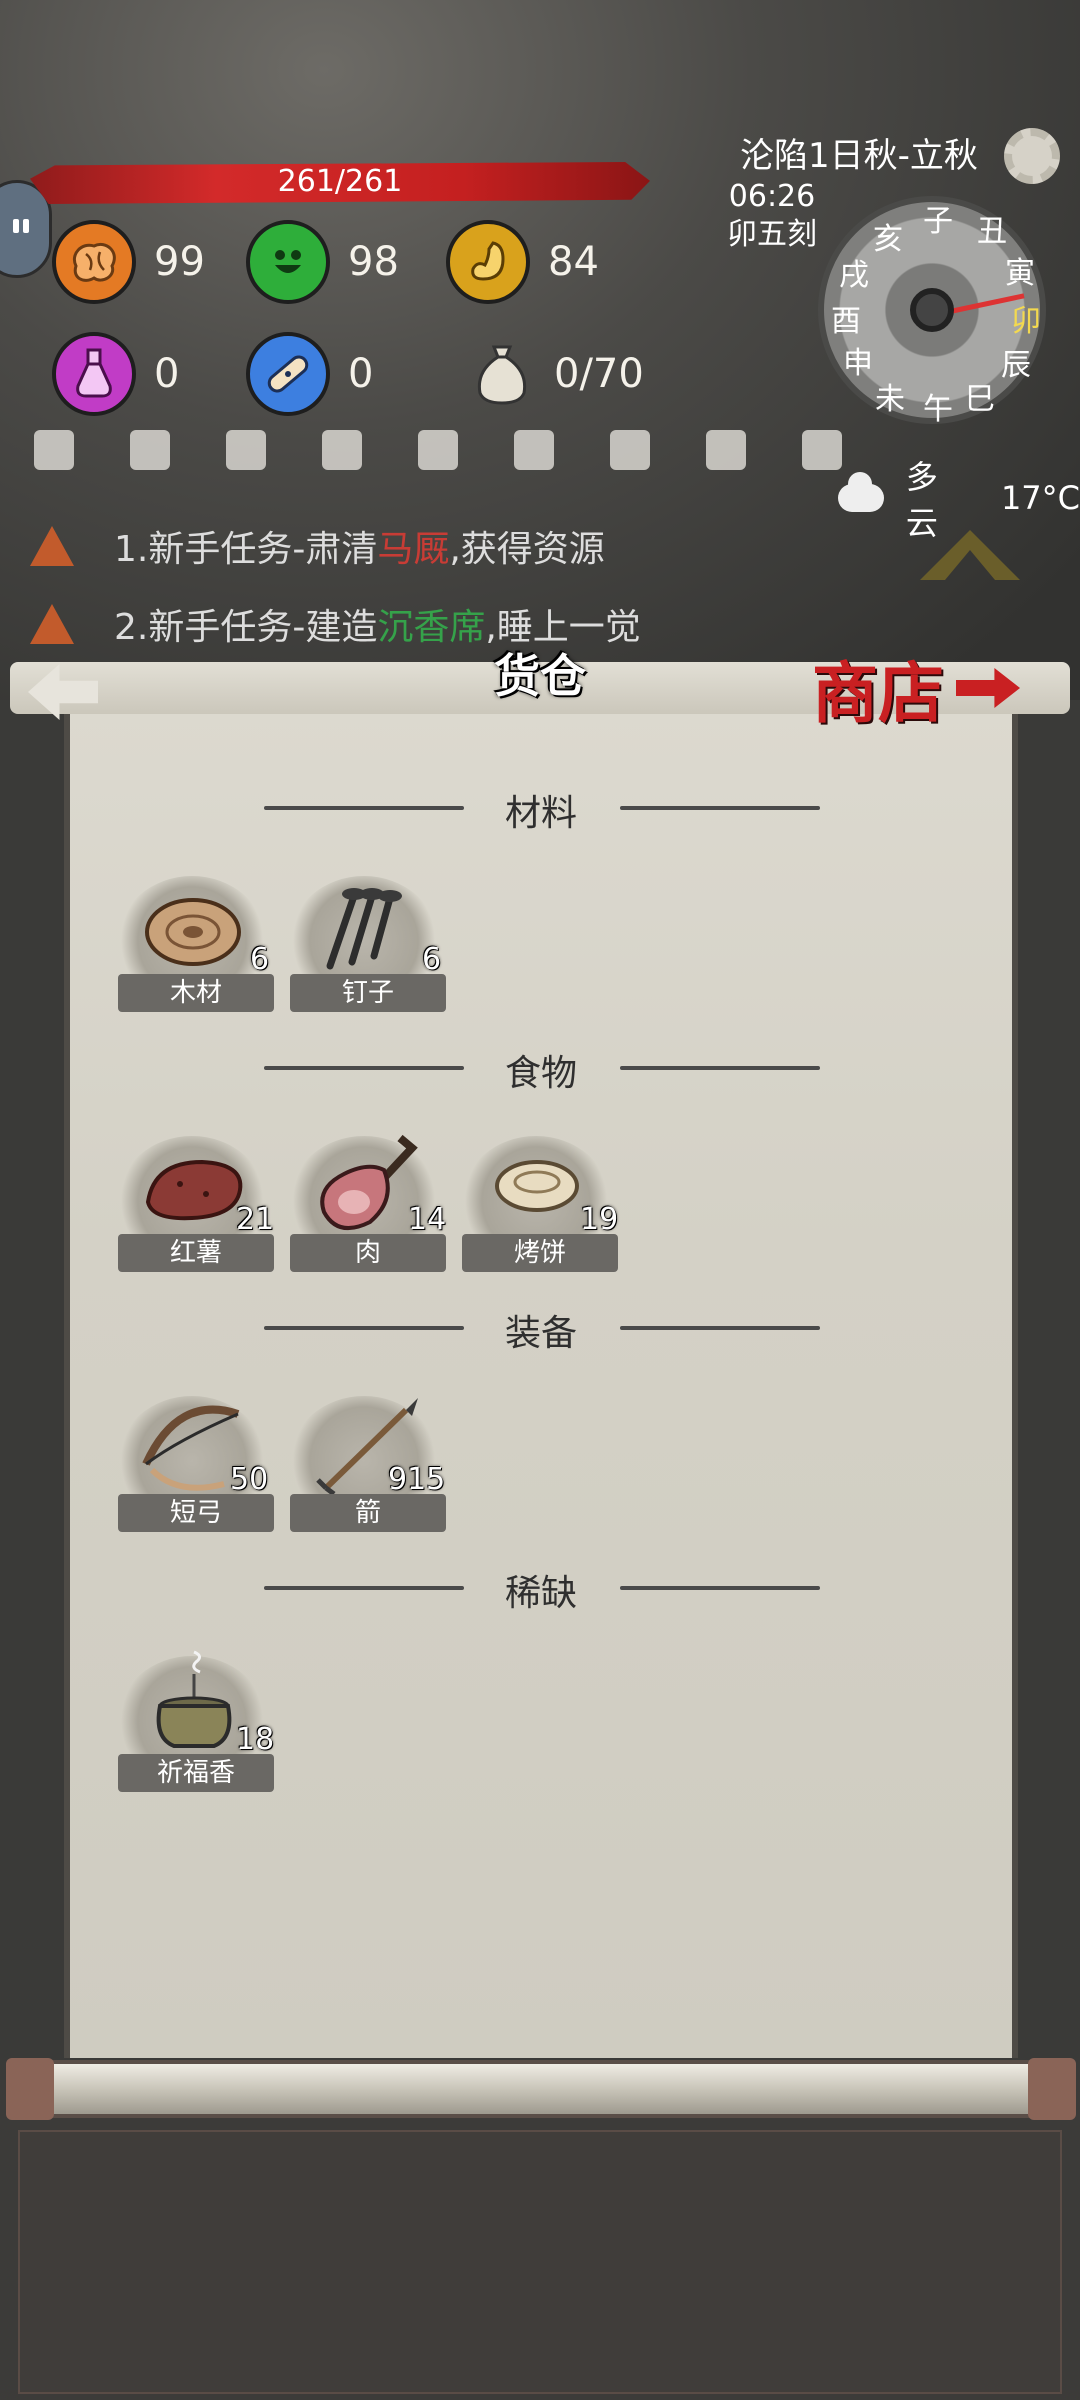  Describe the element at coordinates (246, 549) in the screenshot. I see `quest-text: 1.新手任务-肃清` at that location.